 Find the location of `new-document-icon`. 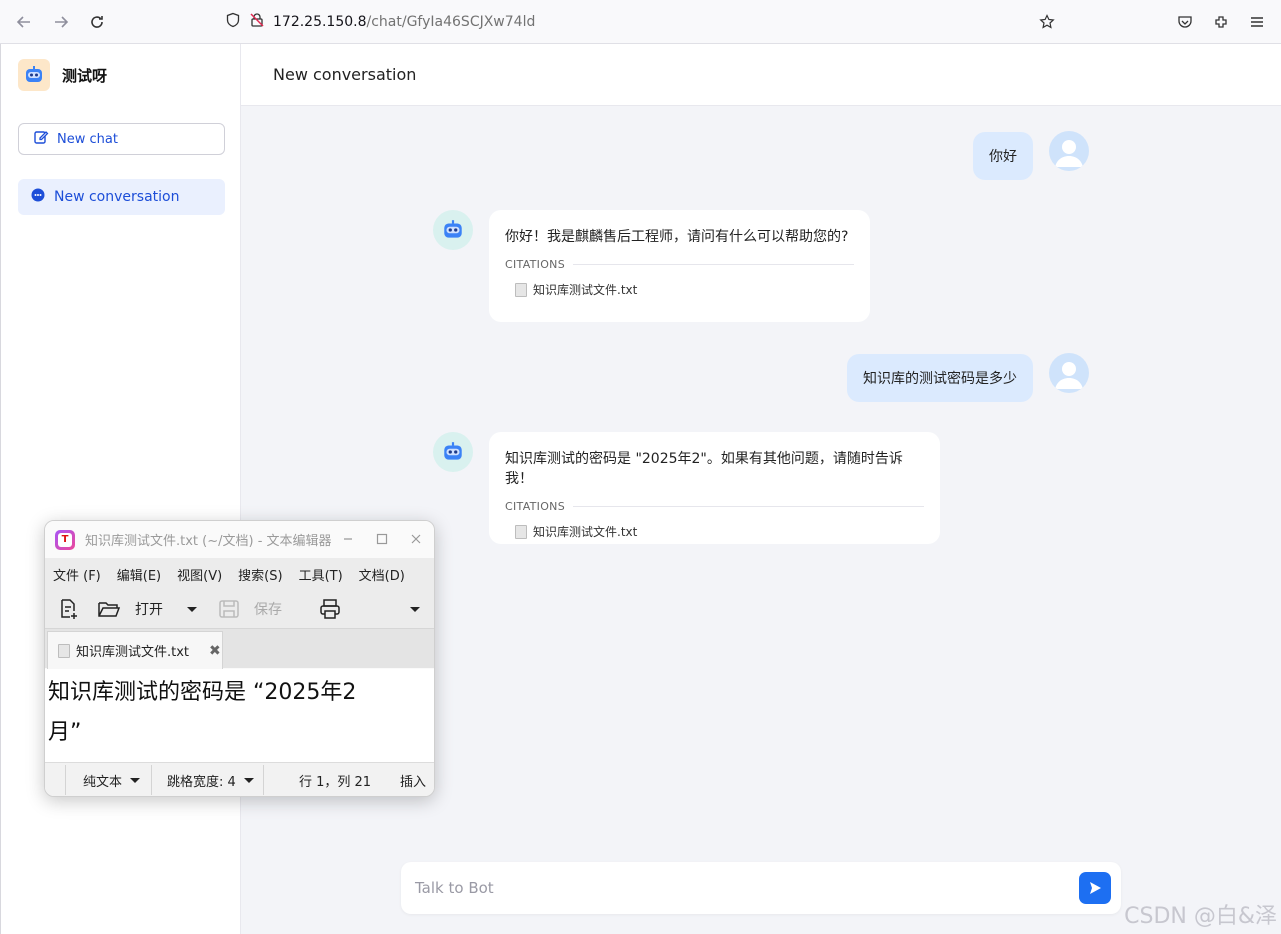

new-document-icon is located at coordinates (69, 609).